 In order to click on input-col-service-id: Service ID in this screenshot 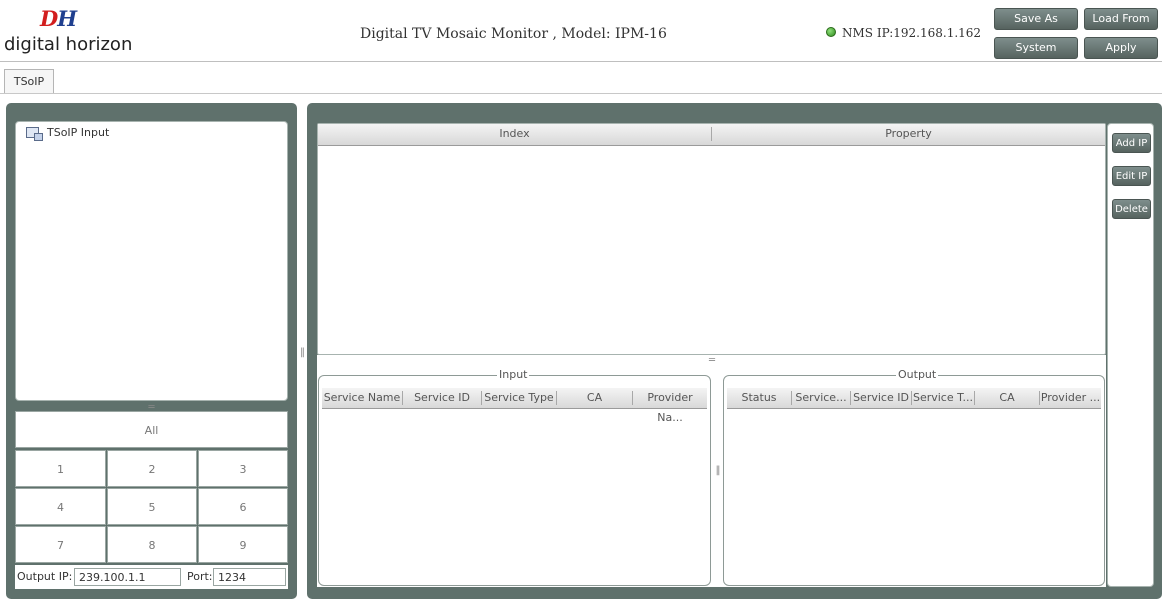, I will do `click(442, 398)`.